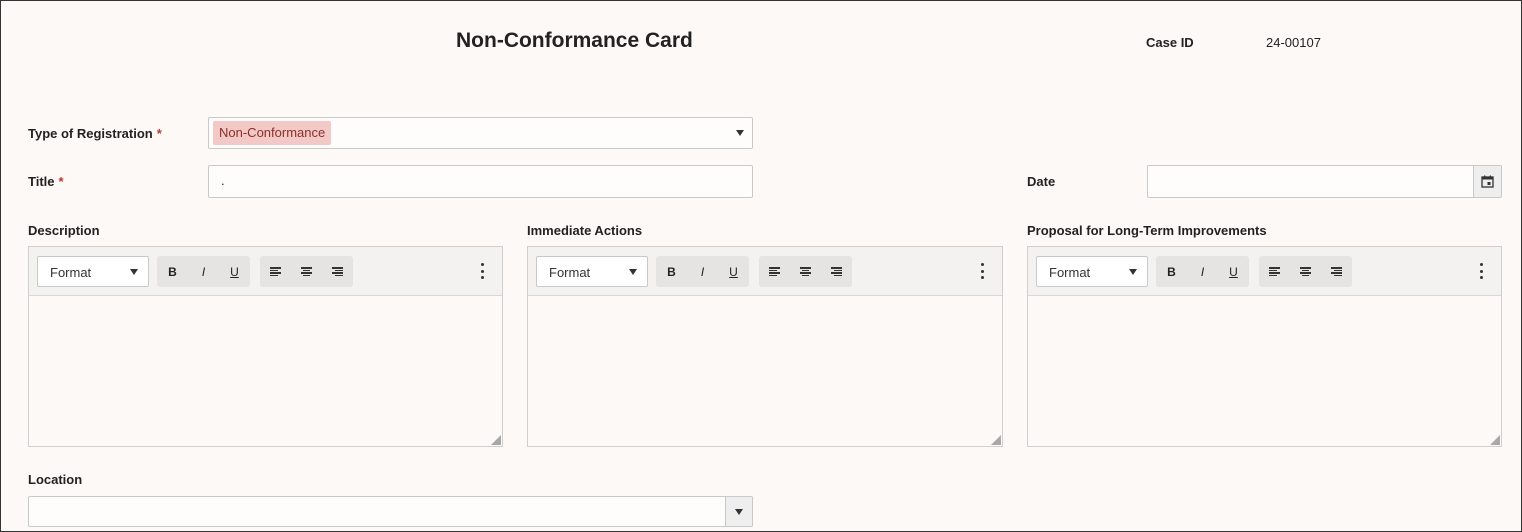  What do you see at coordinates (574, 40) in the screenshot?
I see `page-title: Non-Conformance Card` at bounding box center [574, 40].